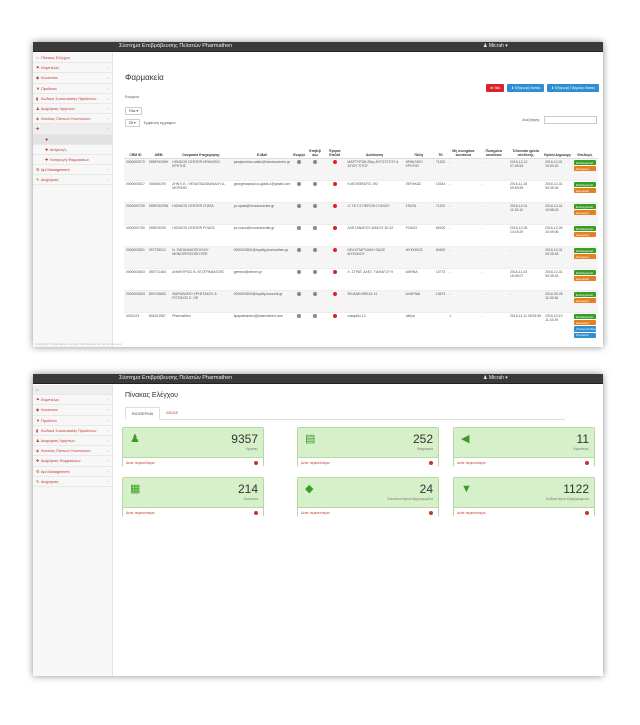 The height and width of the screenshot is (725, 640). I want to click on column-header: Ημ/νία Δημιουργ, so click(557, 146).